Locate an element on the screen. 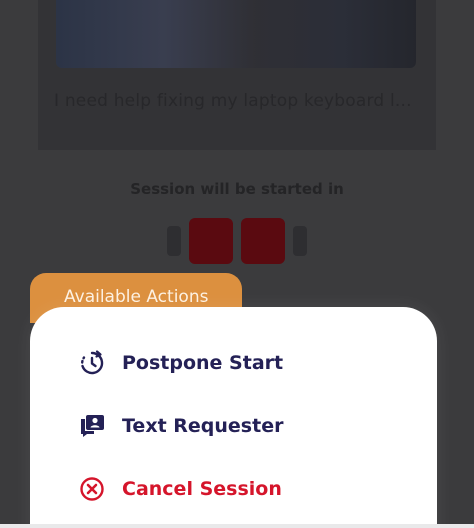 The height and width of the screenshot is (528, 474). text-requester-button: Text Requester is located at coordinates (180, 426).